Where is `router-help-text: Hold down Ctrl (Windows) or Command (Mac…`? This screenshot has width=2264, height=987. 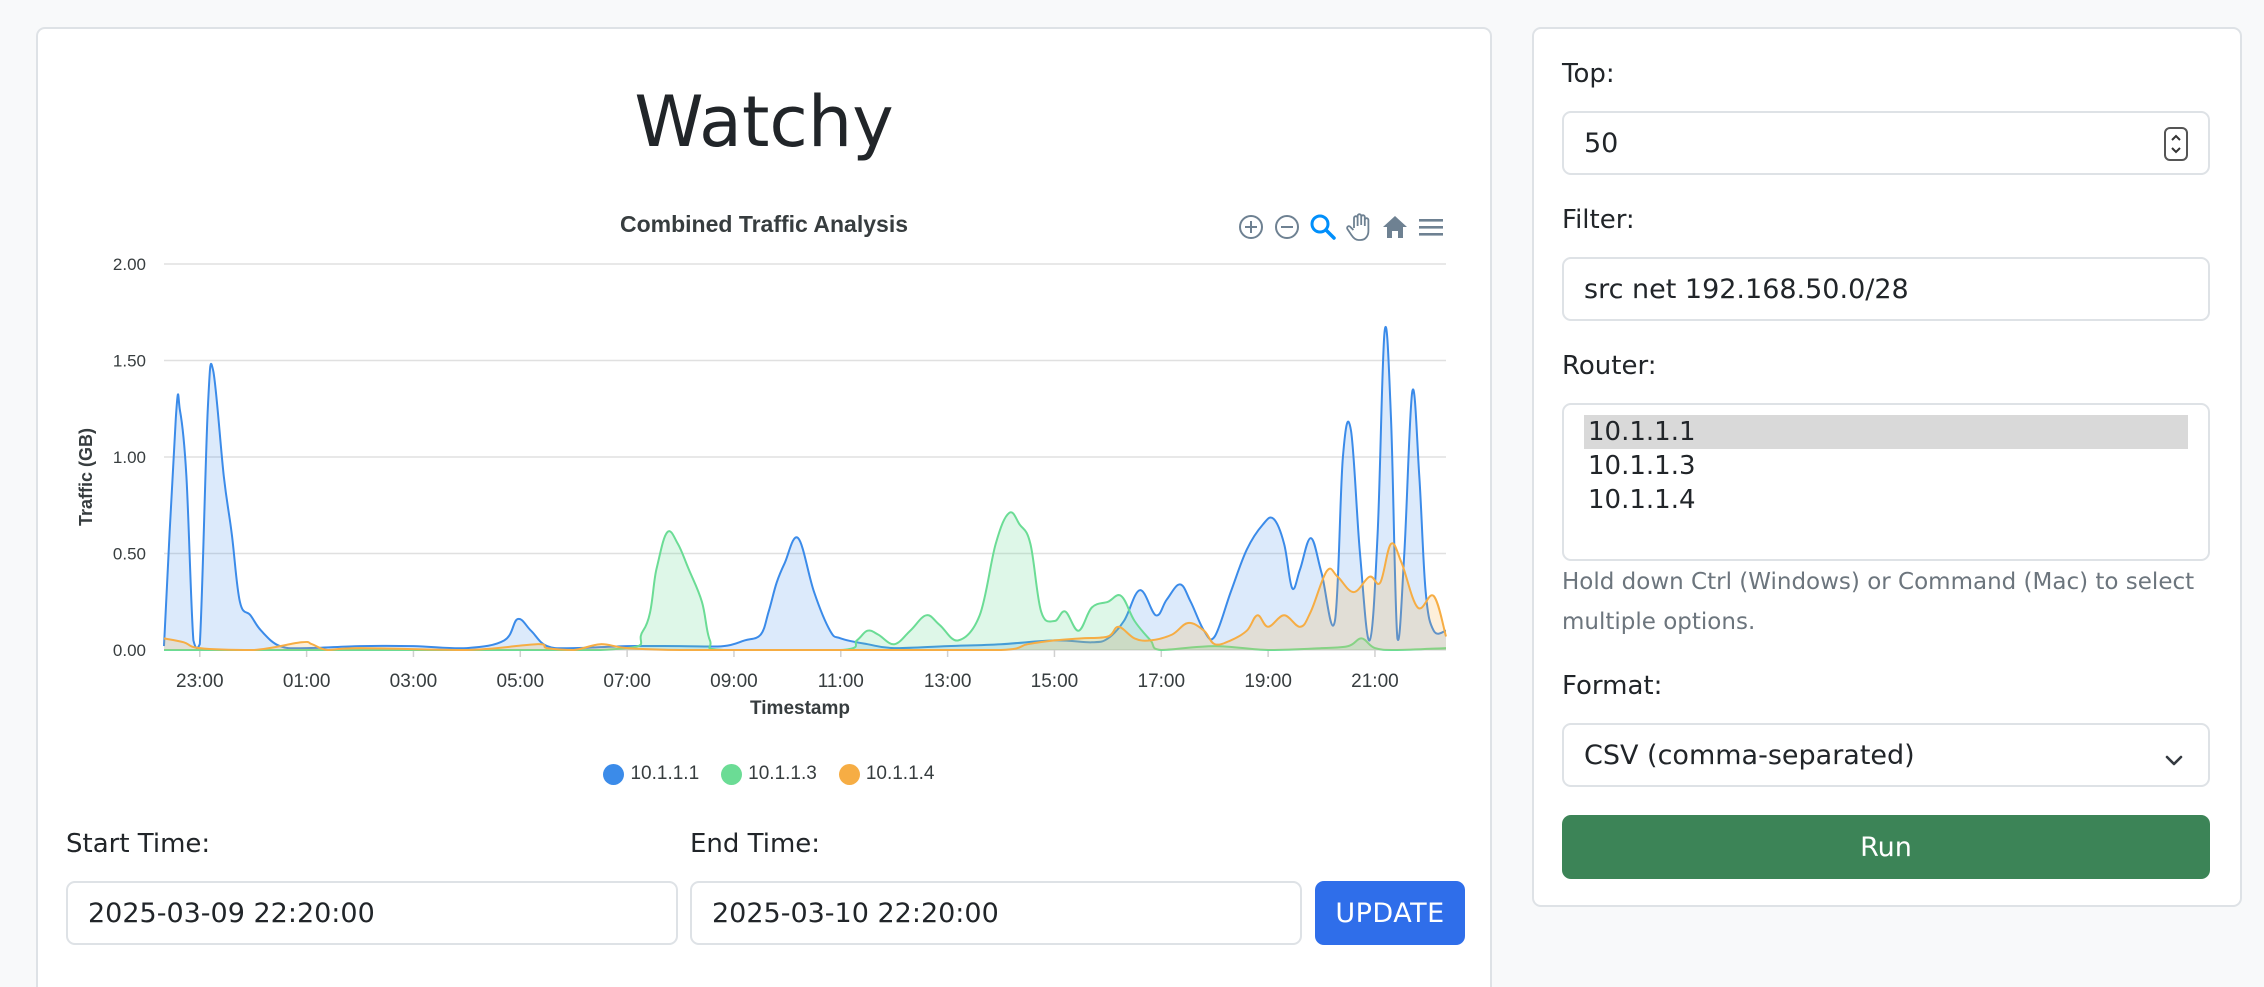
router-help-text: Hold down Ctrl (Windows) or Command (Mac… is located at coordinates (1878, 602).